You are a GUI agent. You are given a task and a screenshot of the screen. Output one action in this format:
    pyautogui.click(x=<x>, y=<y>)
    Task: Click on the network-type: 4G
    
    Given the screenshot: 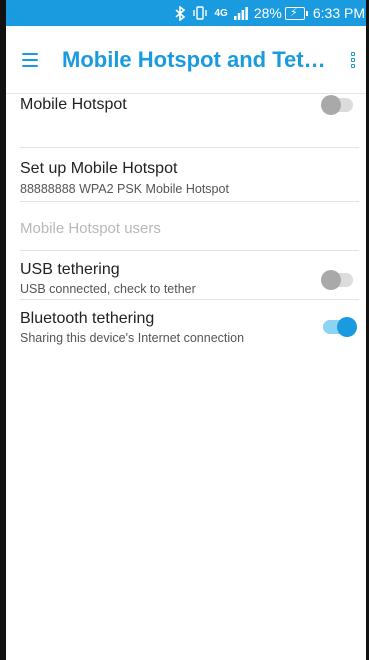 What is the action you would take?
    pyautogui.click(x=221, y=13)
    